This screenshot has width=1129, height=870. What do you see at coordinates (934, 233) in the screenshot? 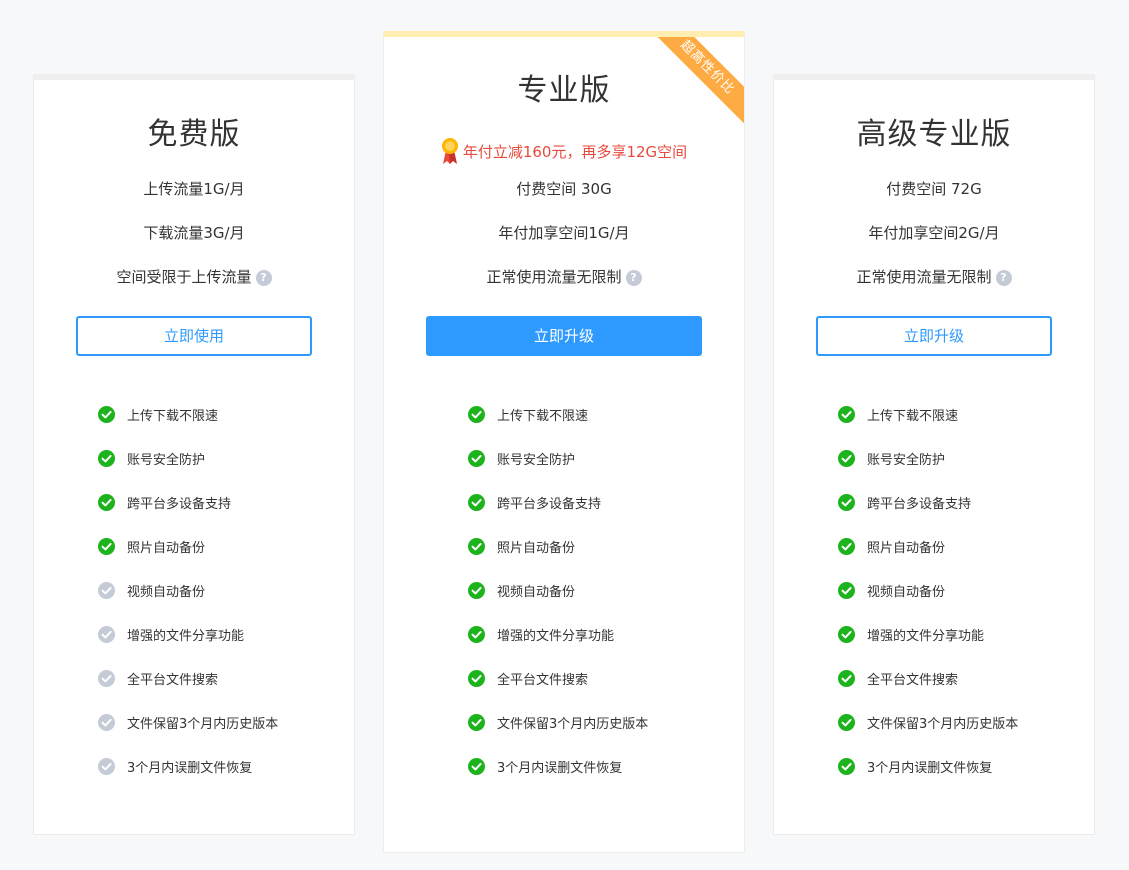
I see `plan-detail: 年付加享空间2G/月` at bounding box center [934, 233].